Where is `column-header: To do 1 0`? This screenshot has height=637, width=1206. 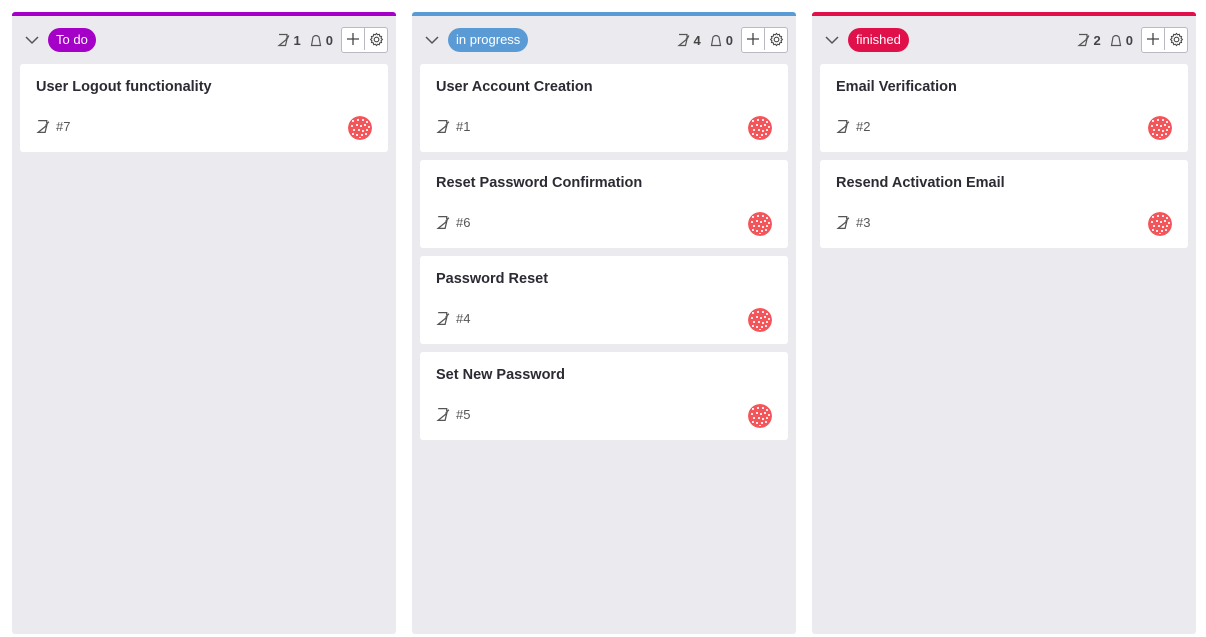
column-header: To do 1 0 is located at coordinates (204, 40).